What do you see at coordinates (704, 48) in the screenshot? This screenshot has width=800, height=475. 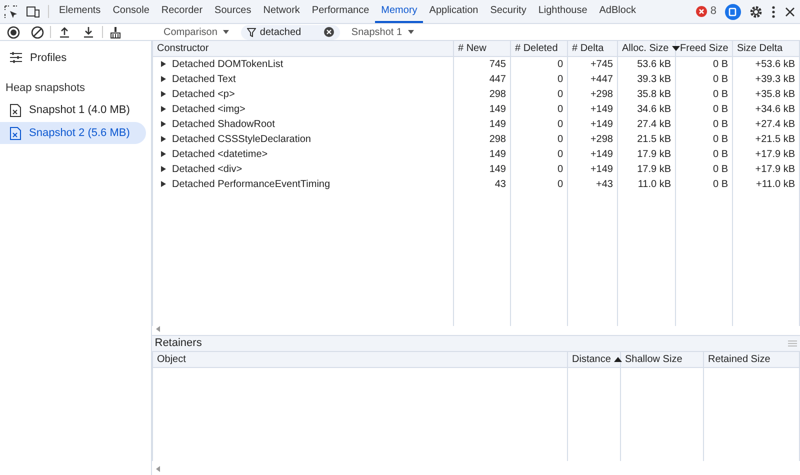 I see `column-header: Freed Size` at bounding box center [704, 48].